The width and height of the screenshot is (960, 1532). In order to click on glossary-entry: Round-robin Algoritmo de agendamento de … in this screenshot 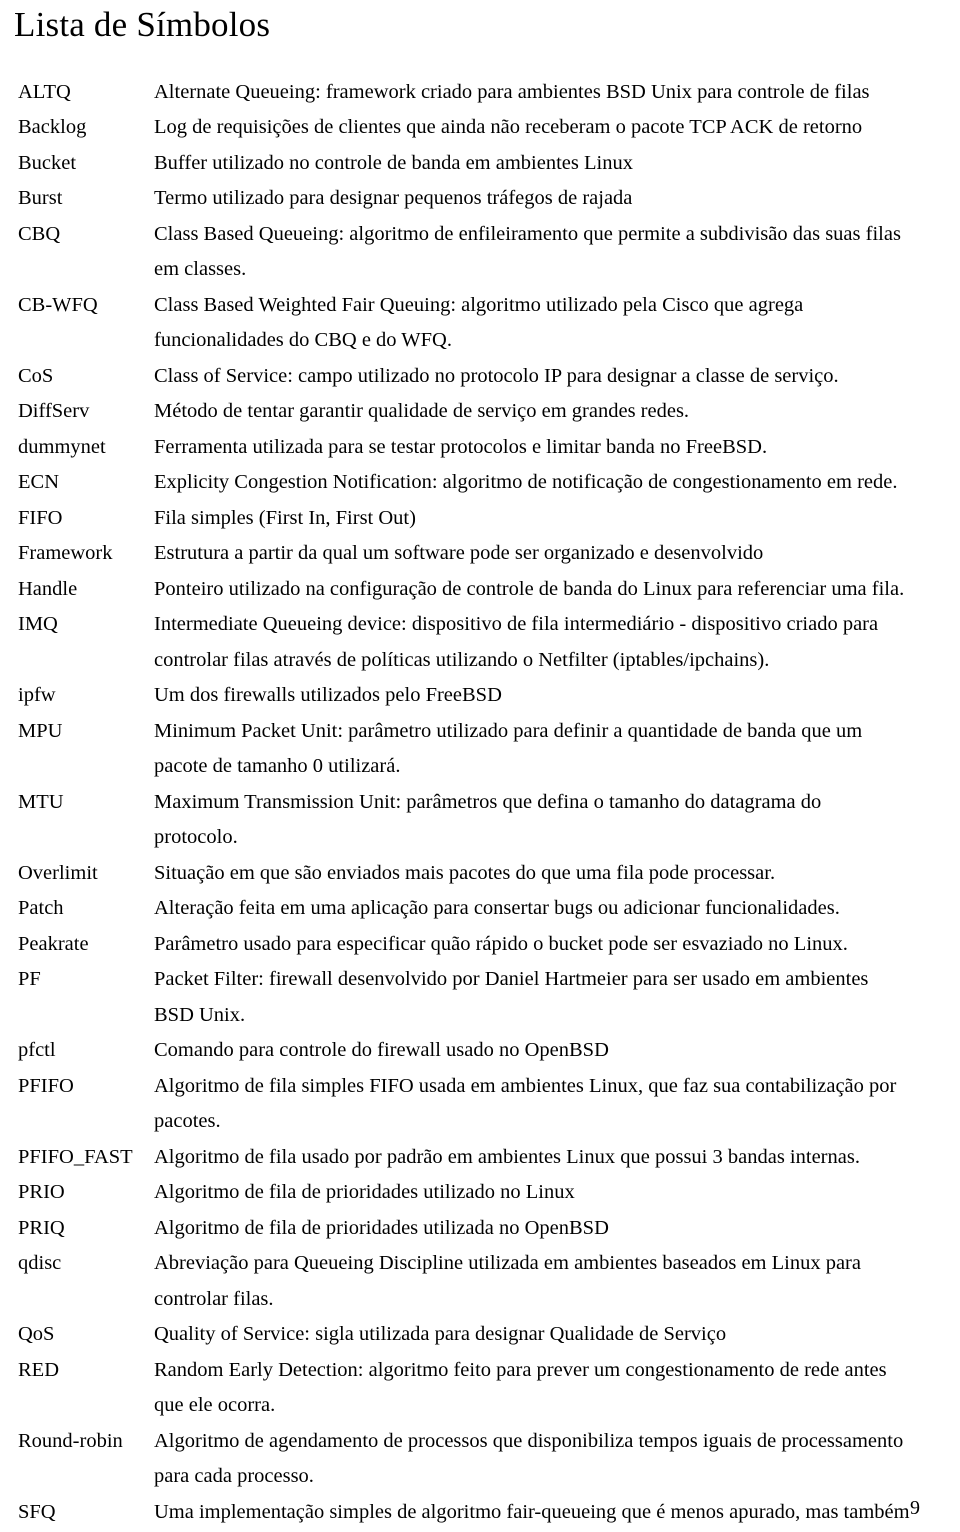, I will do `click(467, 1459)`.